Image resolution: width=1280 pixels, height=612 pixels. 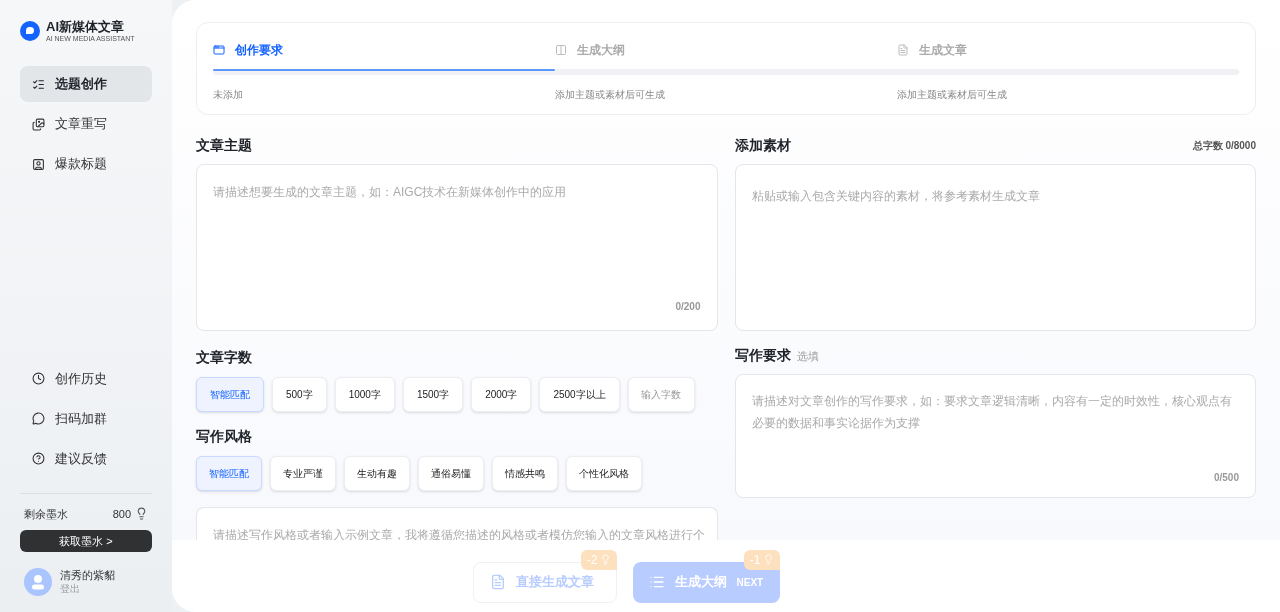 I want to click on placeholder-text: 粘贴或输入包含关键内容的素材，将参考素材生成文章, so click(x=895, y=196).